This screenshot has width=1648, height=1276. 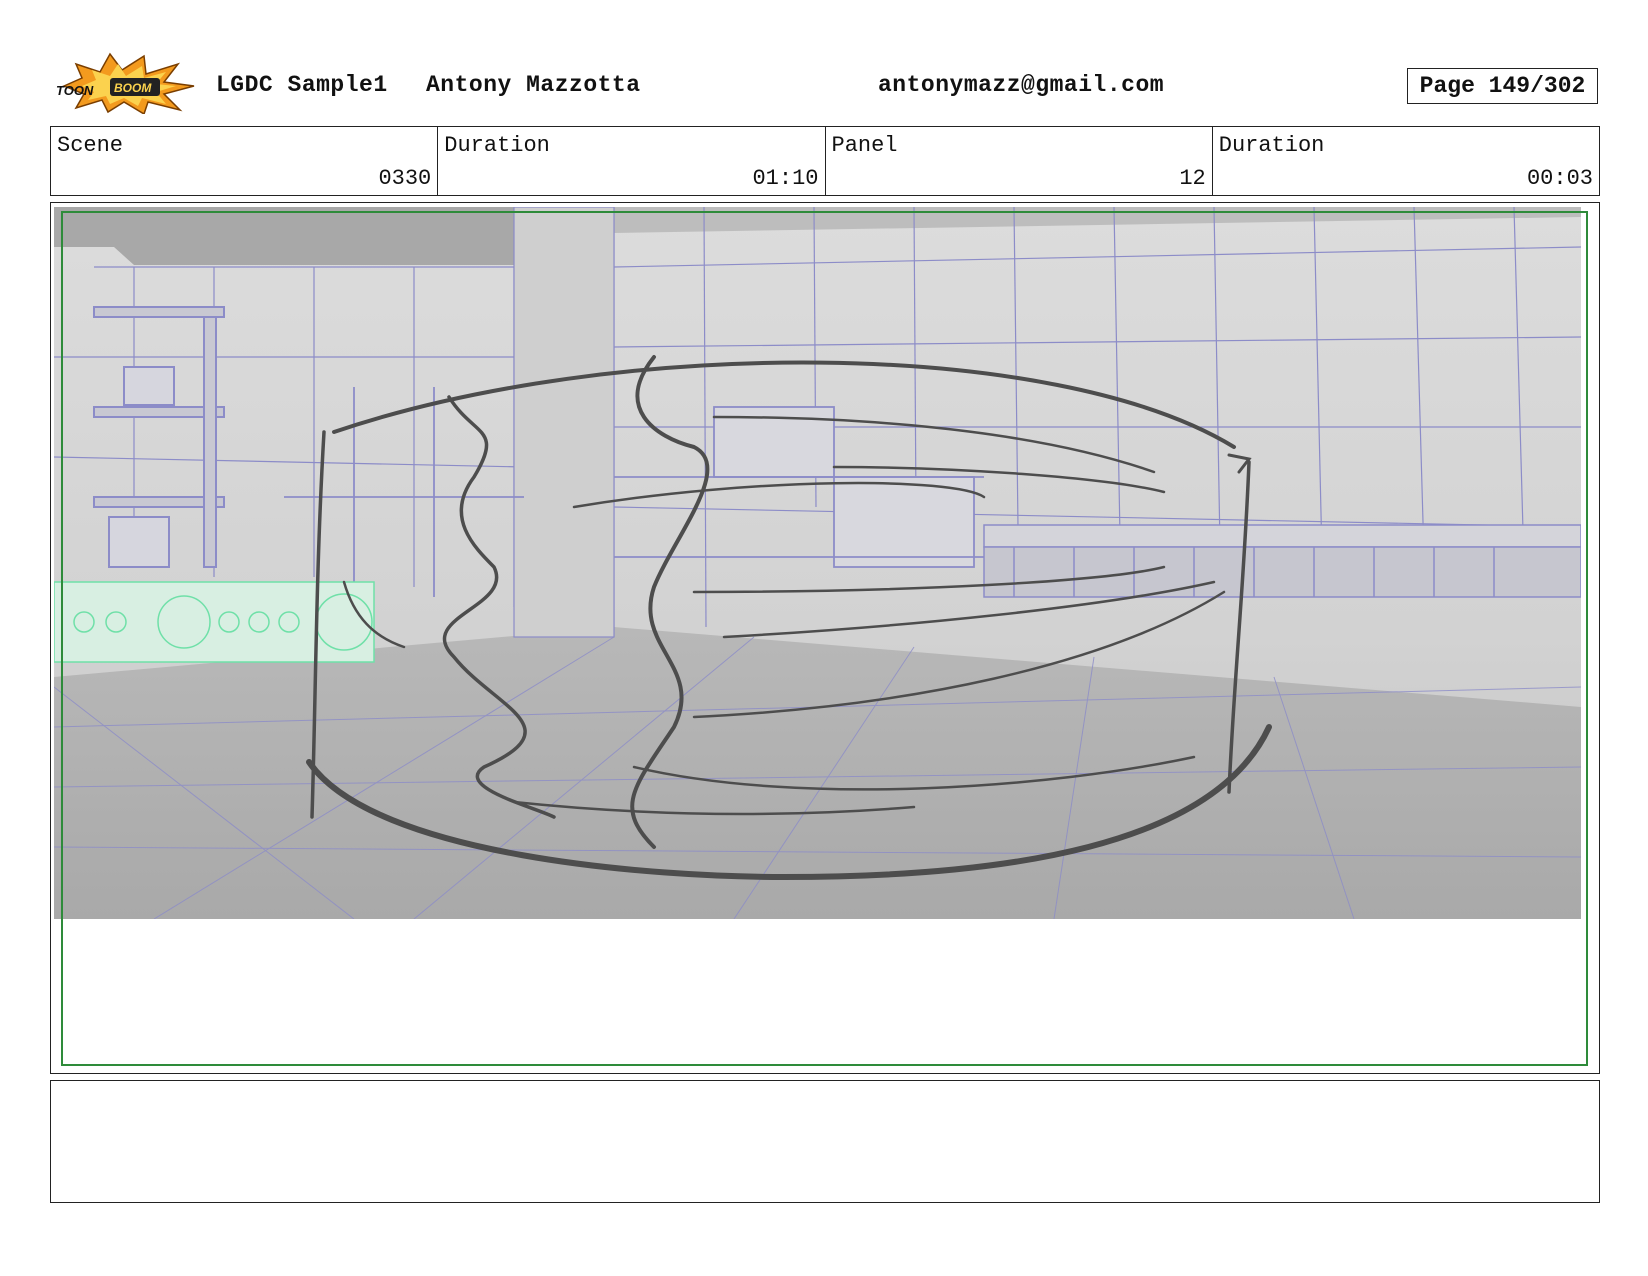 What do you see at coordinates (1502, 86) in the screenshot?
I see `page-number: Page 149/302` at bounding box center [1502, 86].